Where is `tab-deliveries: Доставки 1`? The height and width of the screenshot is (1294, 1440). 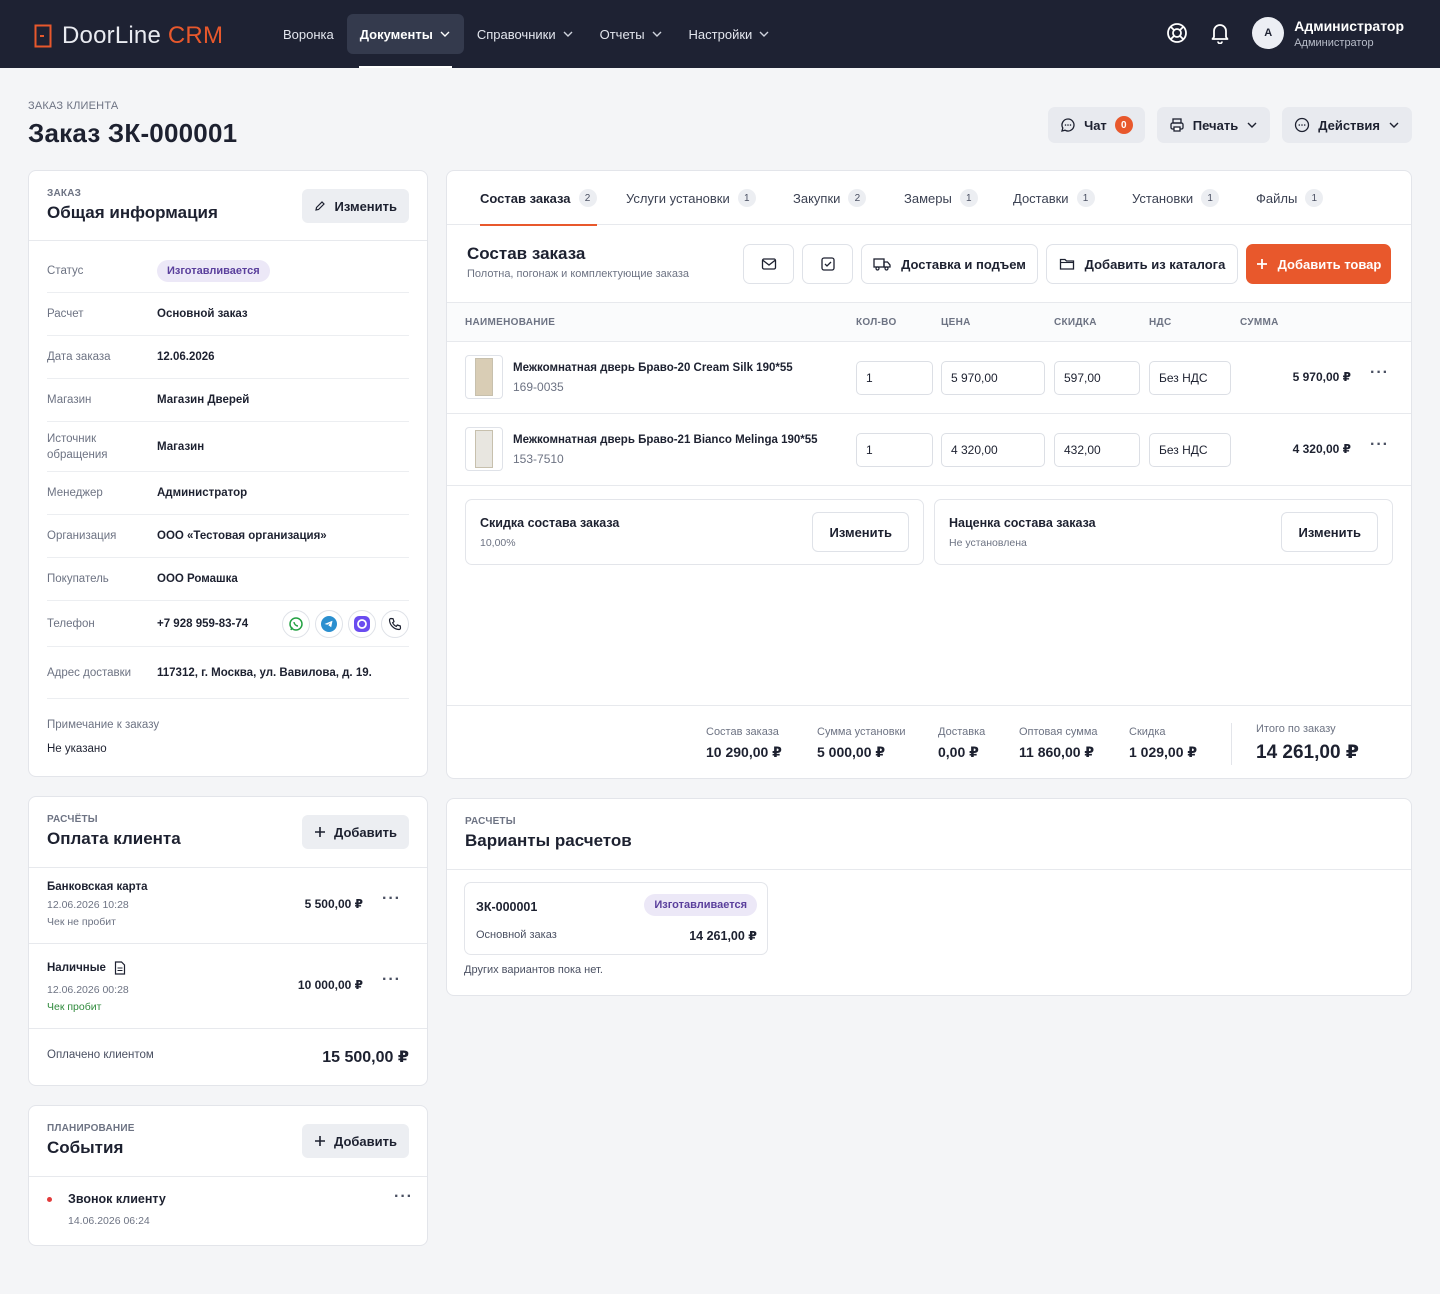 tab-deliveries: Доставки 1 is located at coordinates (1054, 198).